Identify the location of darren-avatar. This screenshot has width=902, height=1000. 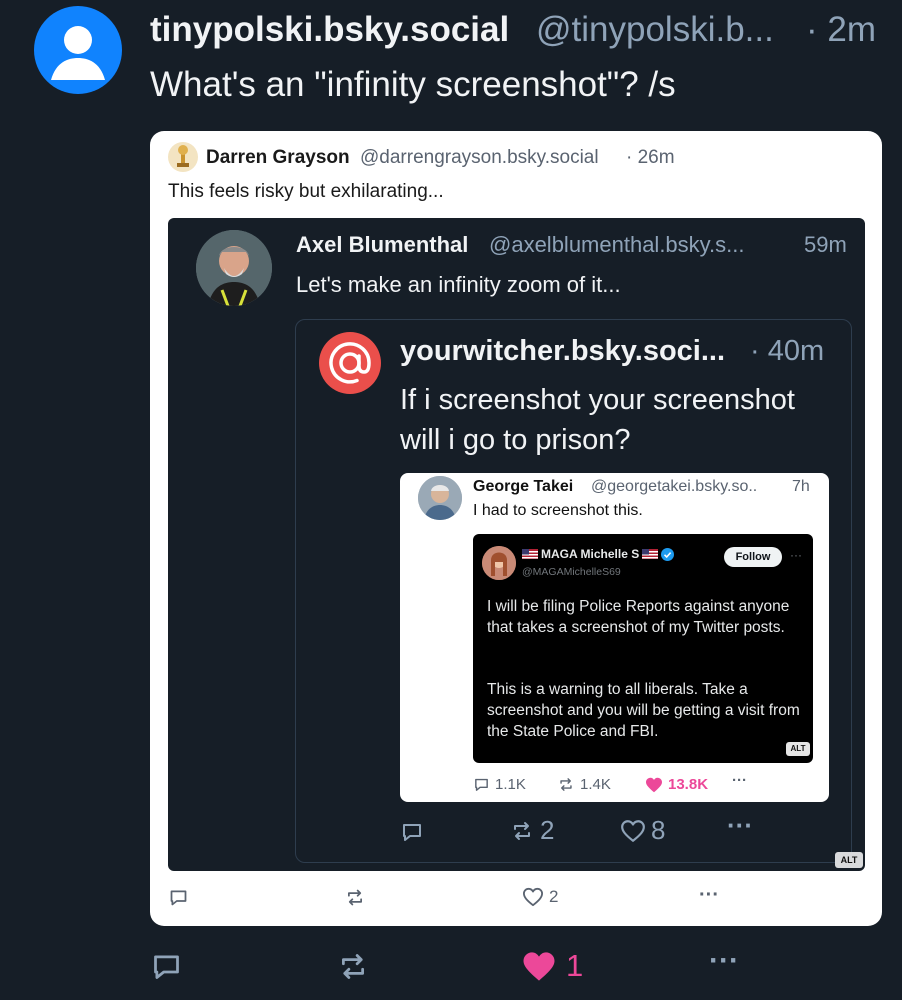
(183, 157).